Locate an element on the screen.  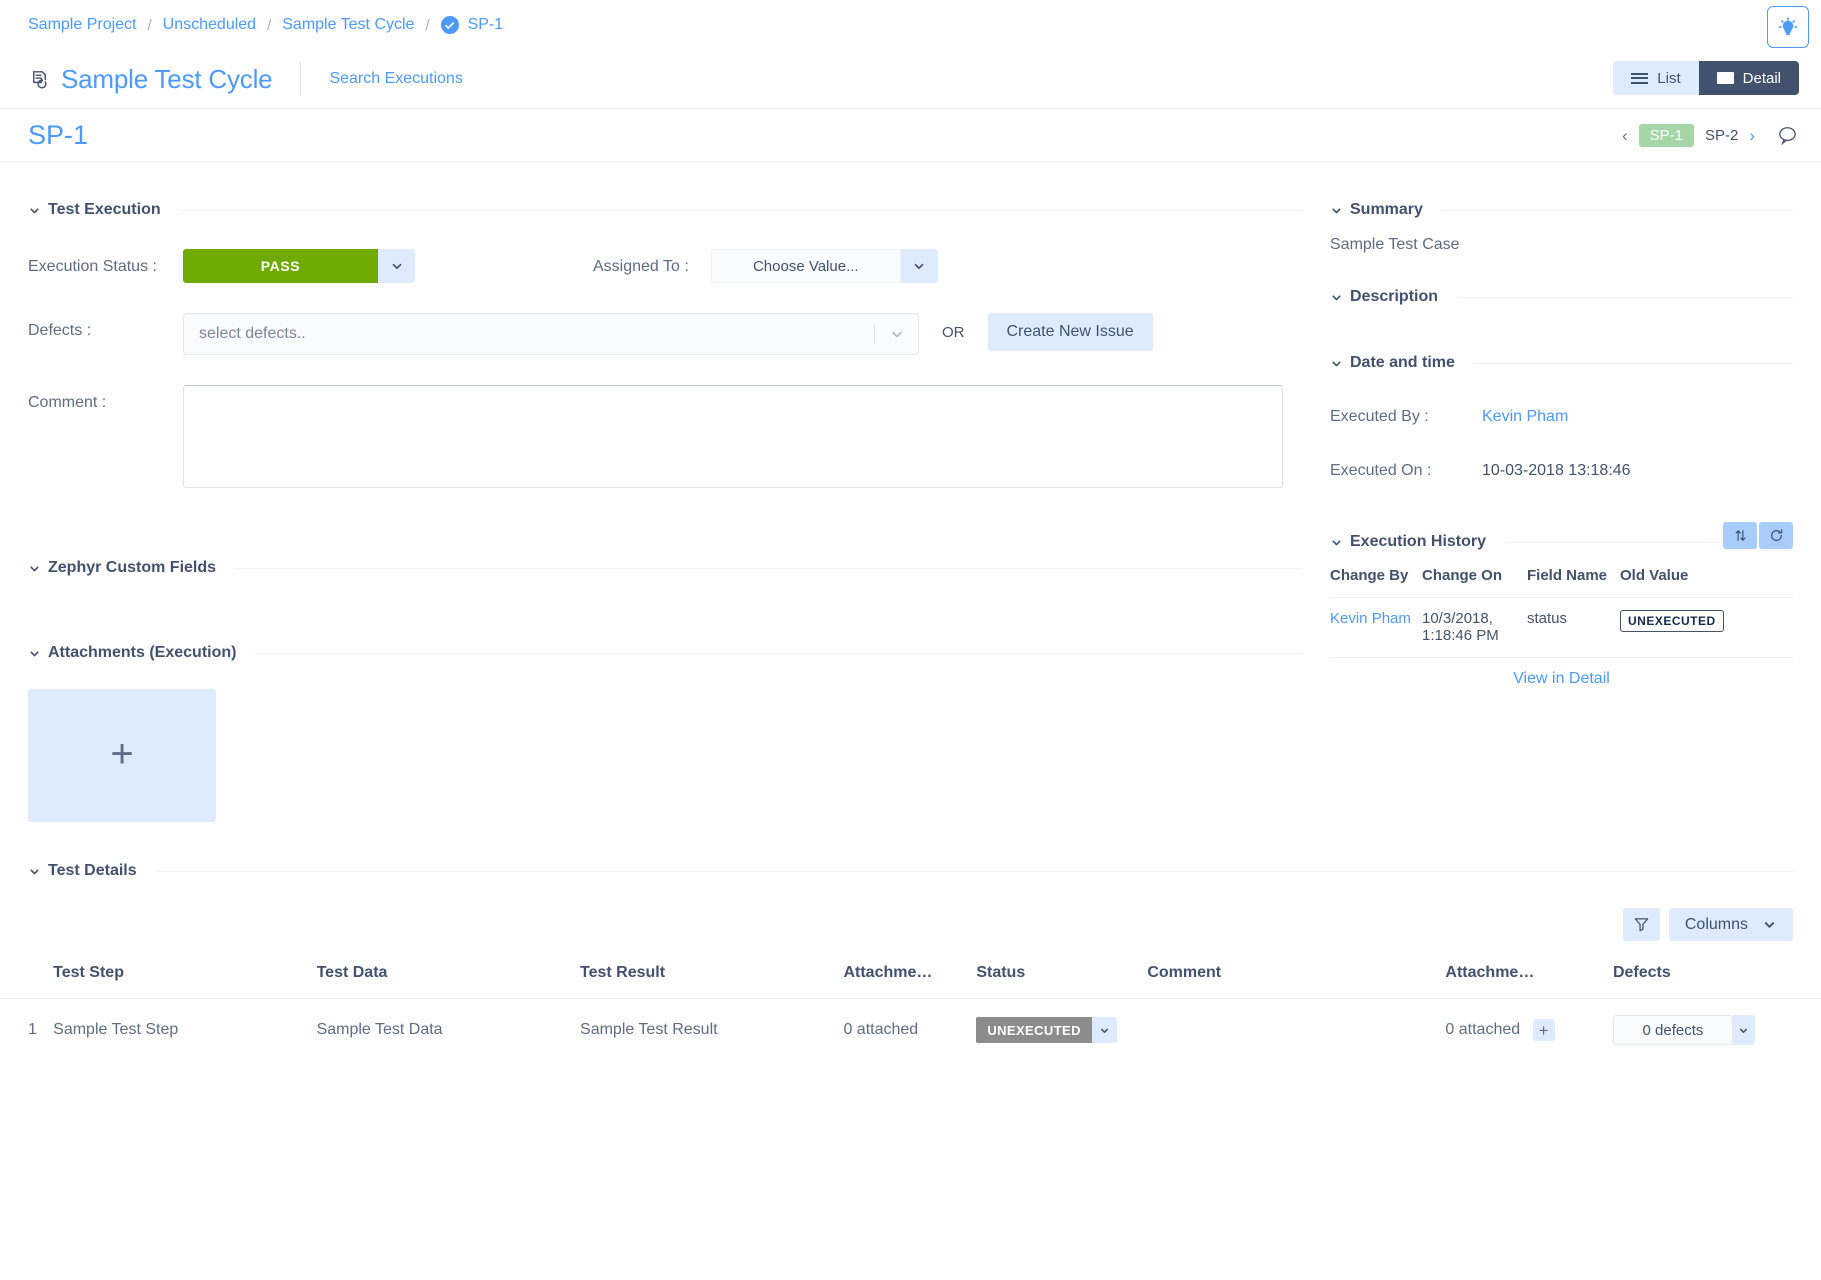
test-cycle-icon is located at coordinates (39, 79).